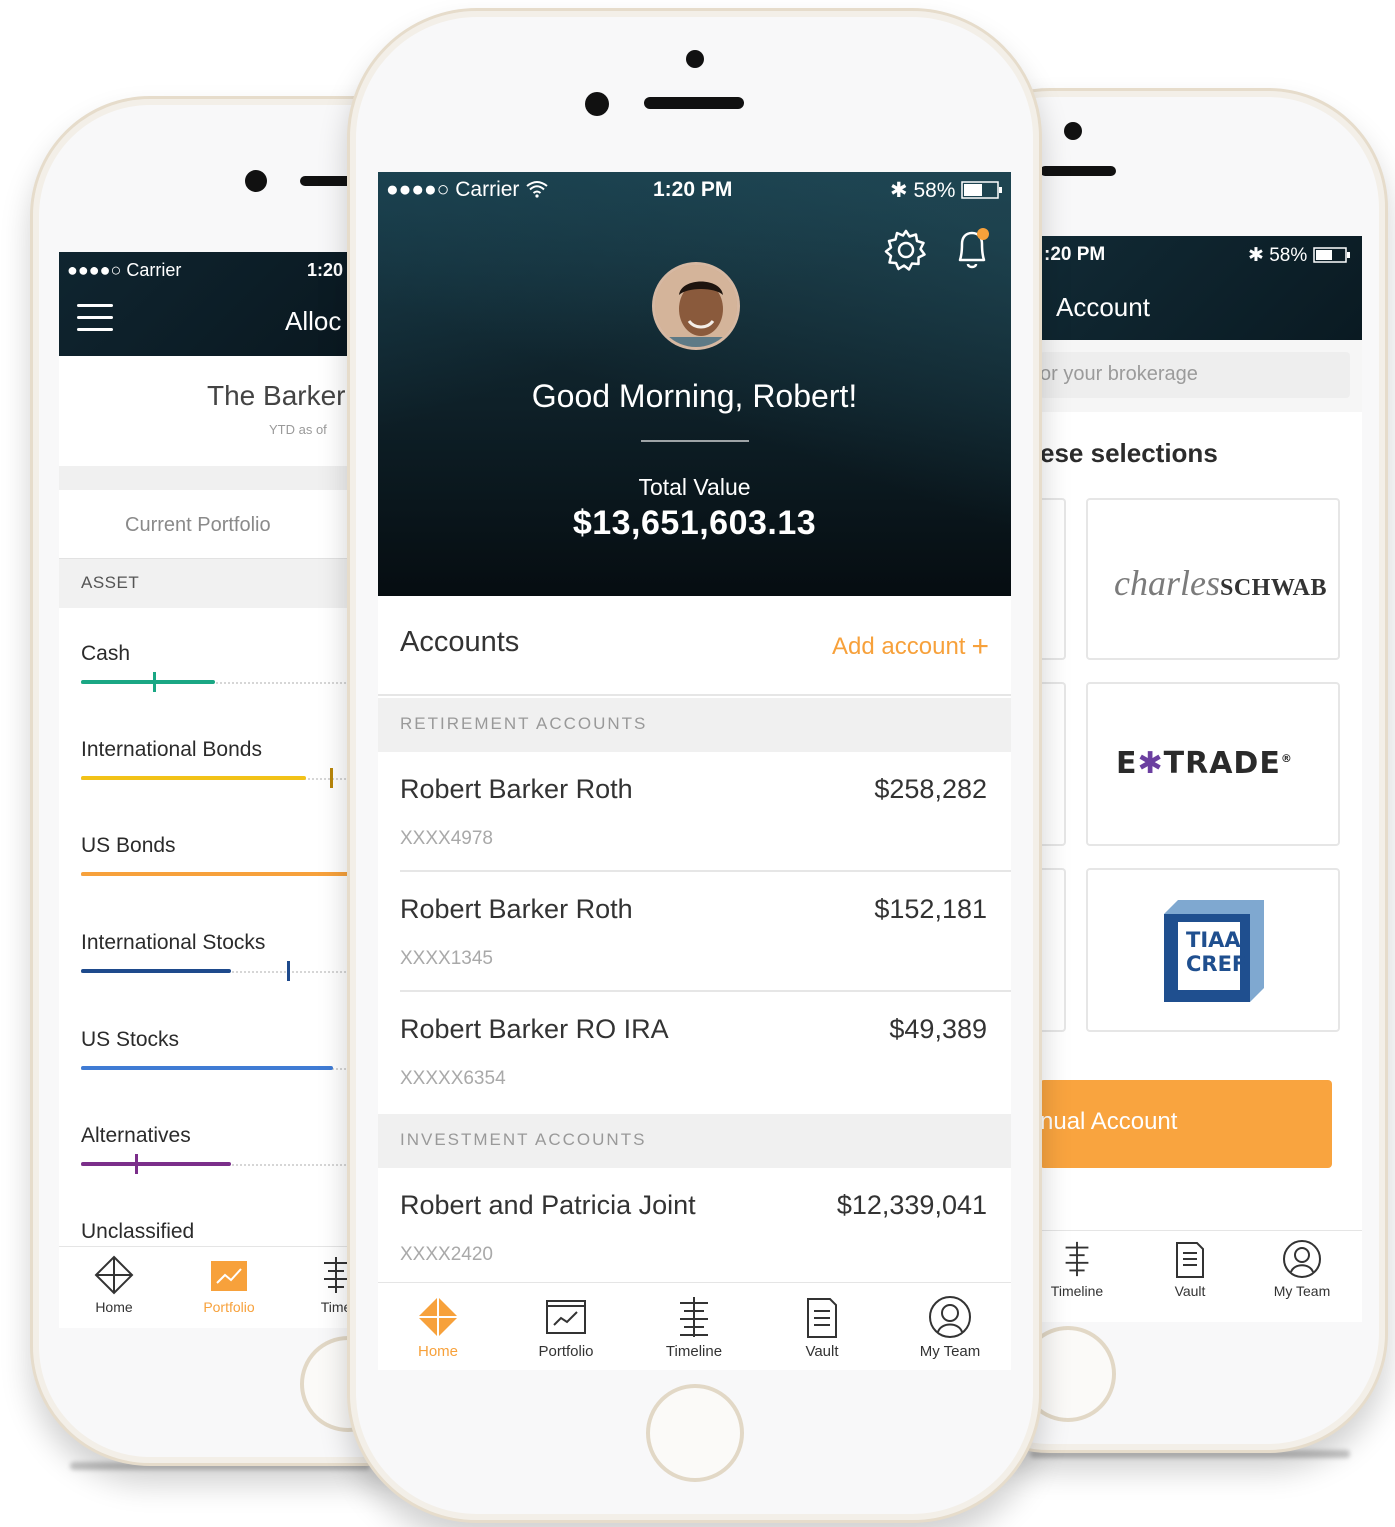 The height and width of the screenshot is (1527, 1395). I want to click on menu-icon, so click(95, 320).